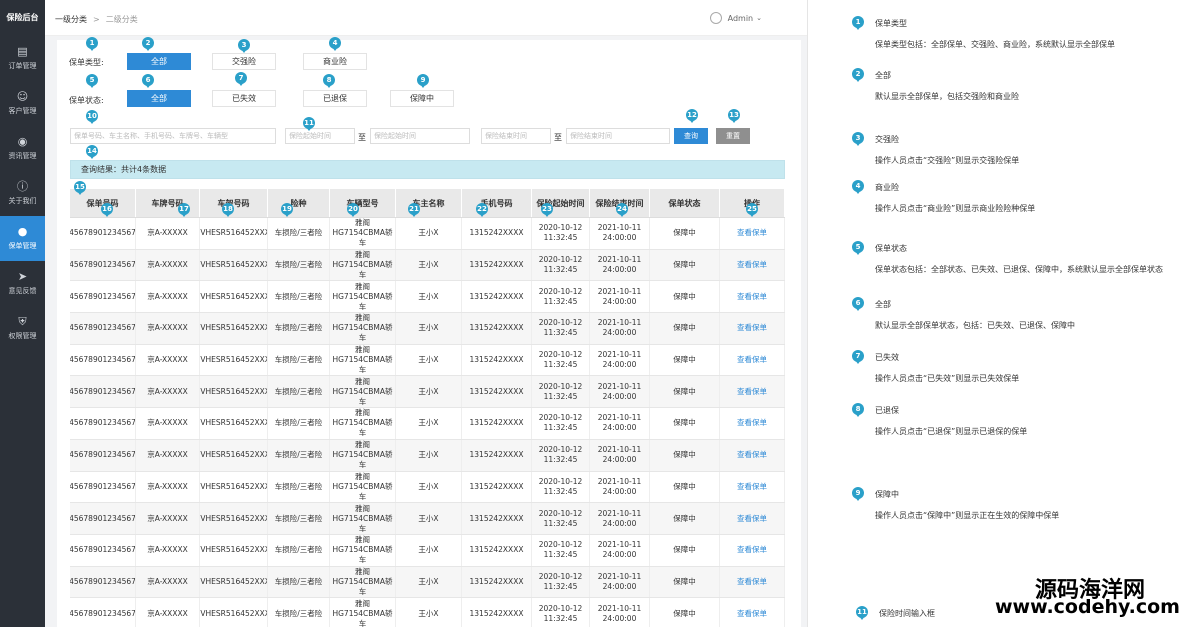 The height and width of the screenshot is (627, 1200). Describe the element at coordinates (159, 61) in the screenshot. I see `type-all-button: 全部` at that location.